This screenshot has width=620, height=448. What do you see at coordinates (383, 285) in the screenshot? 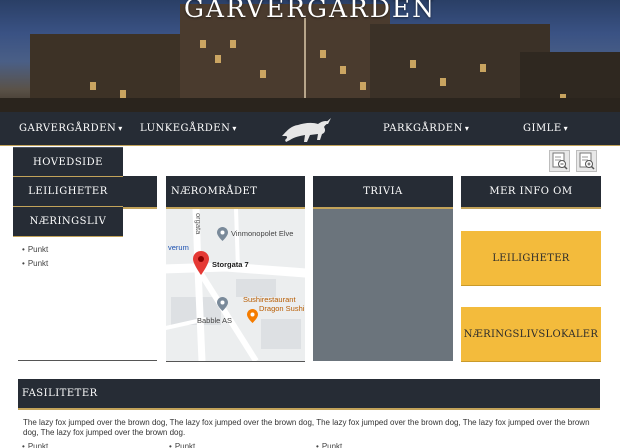
I see `trivia-content` at bounding box center [383, 285].